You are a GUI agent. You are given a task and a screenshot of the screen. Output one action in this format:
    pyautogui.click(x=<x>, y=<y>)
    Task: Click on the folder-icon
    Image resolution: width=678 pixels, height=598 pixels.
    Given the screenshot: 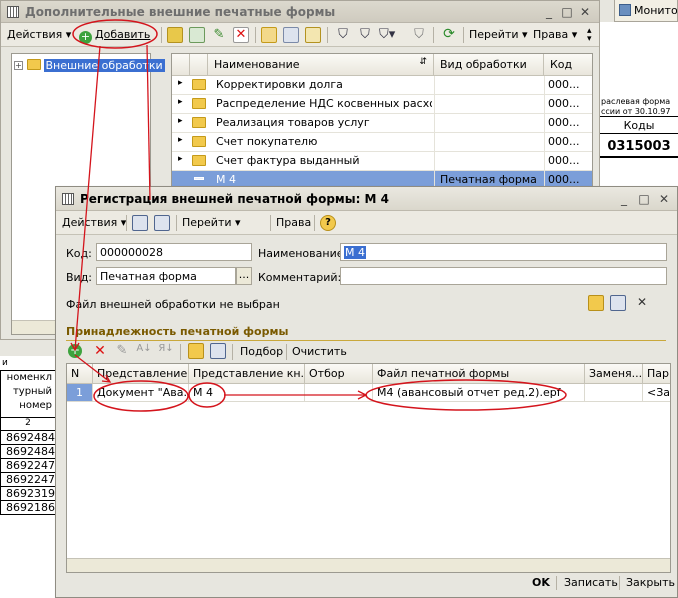 What is the action you would take?
    pyautogui.click(x=199, y=141)
    